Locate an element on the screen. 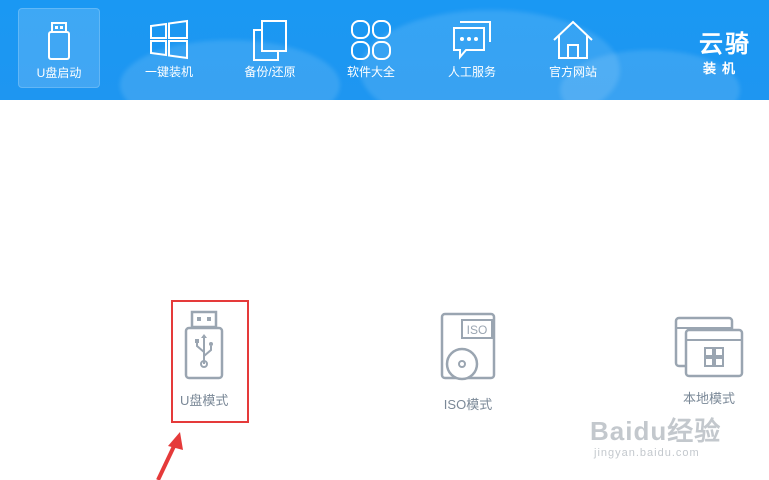 This screenshot has width=769, height=480. nav-usb-boot: U盘启动 is located at coordinates (59, 48).